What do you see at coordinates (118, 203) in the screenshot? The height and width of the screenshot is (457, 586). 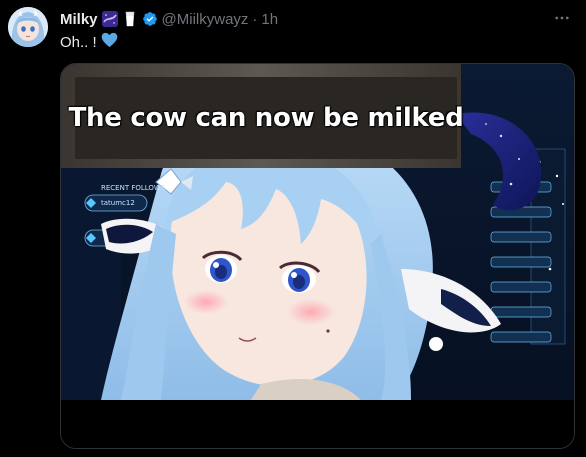 I see `hud-username: tatumc12` at bounding box center [118, 203].